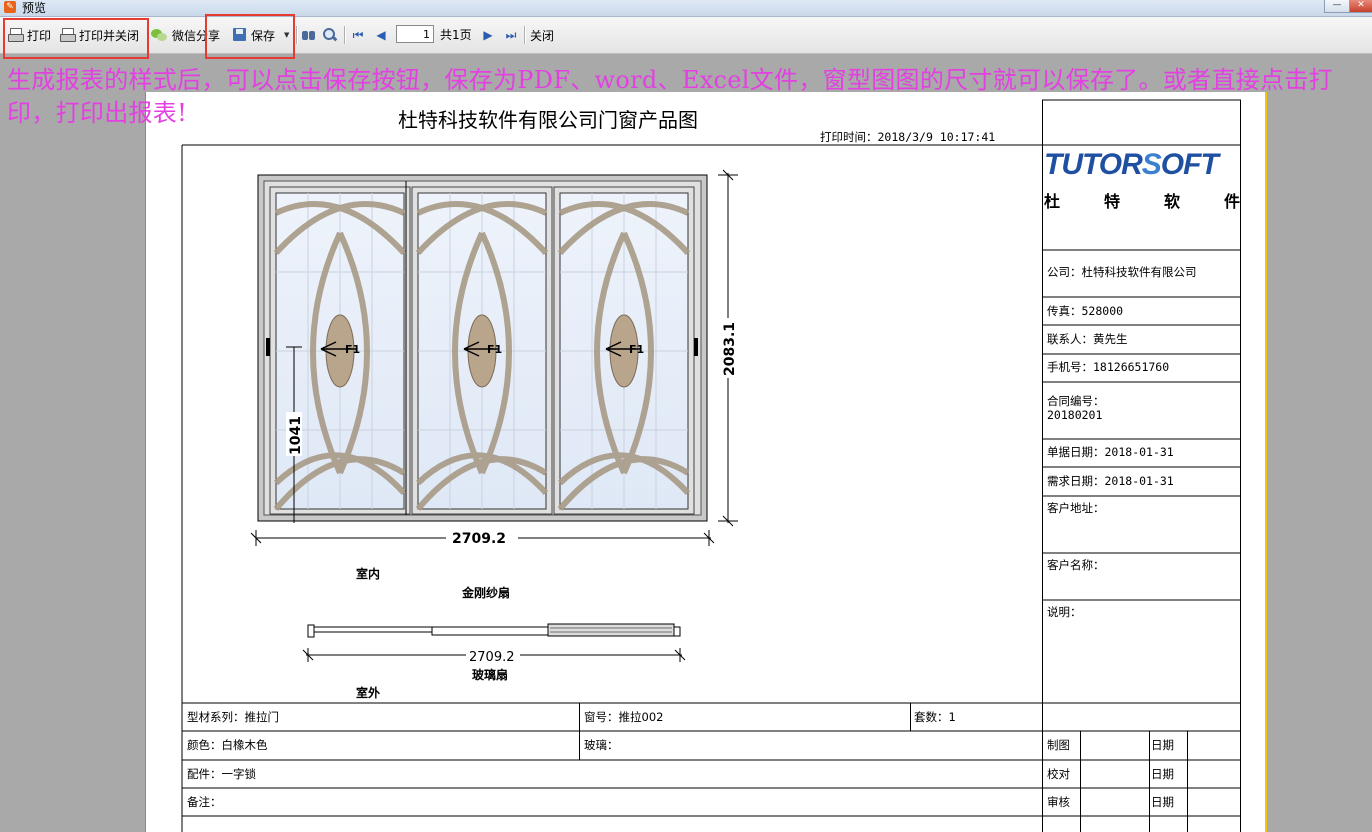  Describe the element at coordinates (482, 351) in the screenshot. I see `window-panels` at that location.